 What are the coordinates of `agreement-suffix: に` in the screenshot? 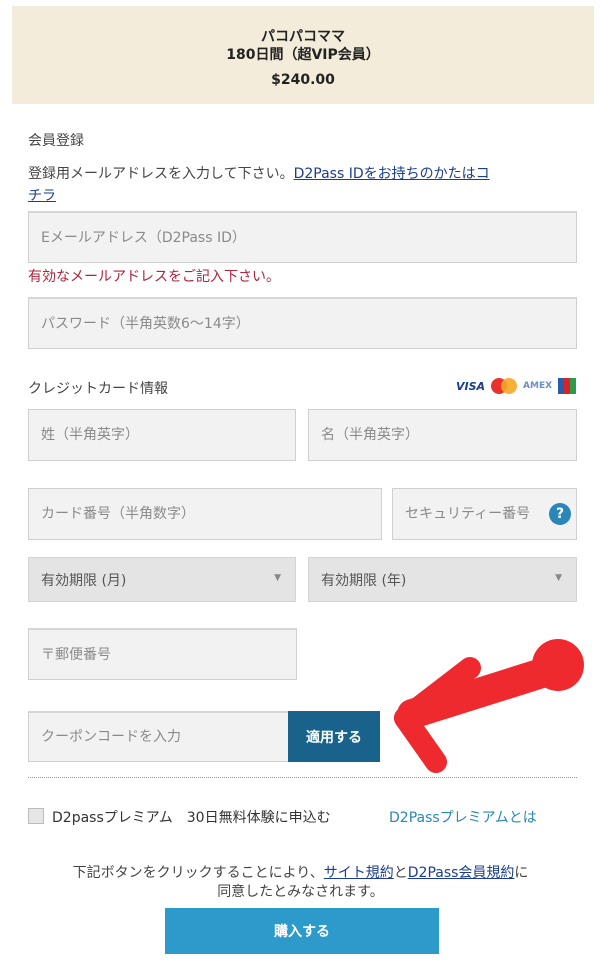 It's located at (521, 873).